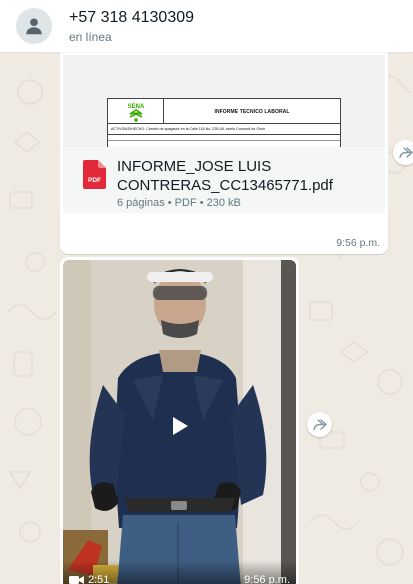 The width and height of the screenshot is (413, 584). I want to click on video-duration: 2:51, so click(89, 579).